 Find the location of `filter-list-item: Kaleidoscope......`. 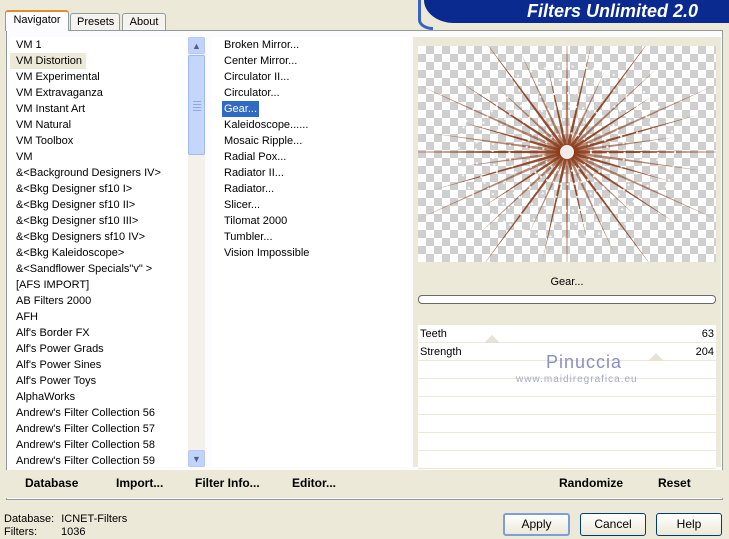

filter-list-item: Kaleidoscope...... is located at coordinates (261, 125).